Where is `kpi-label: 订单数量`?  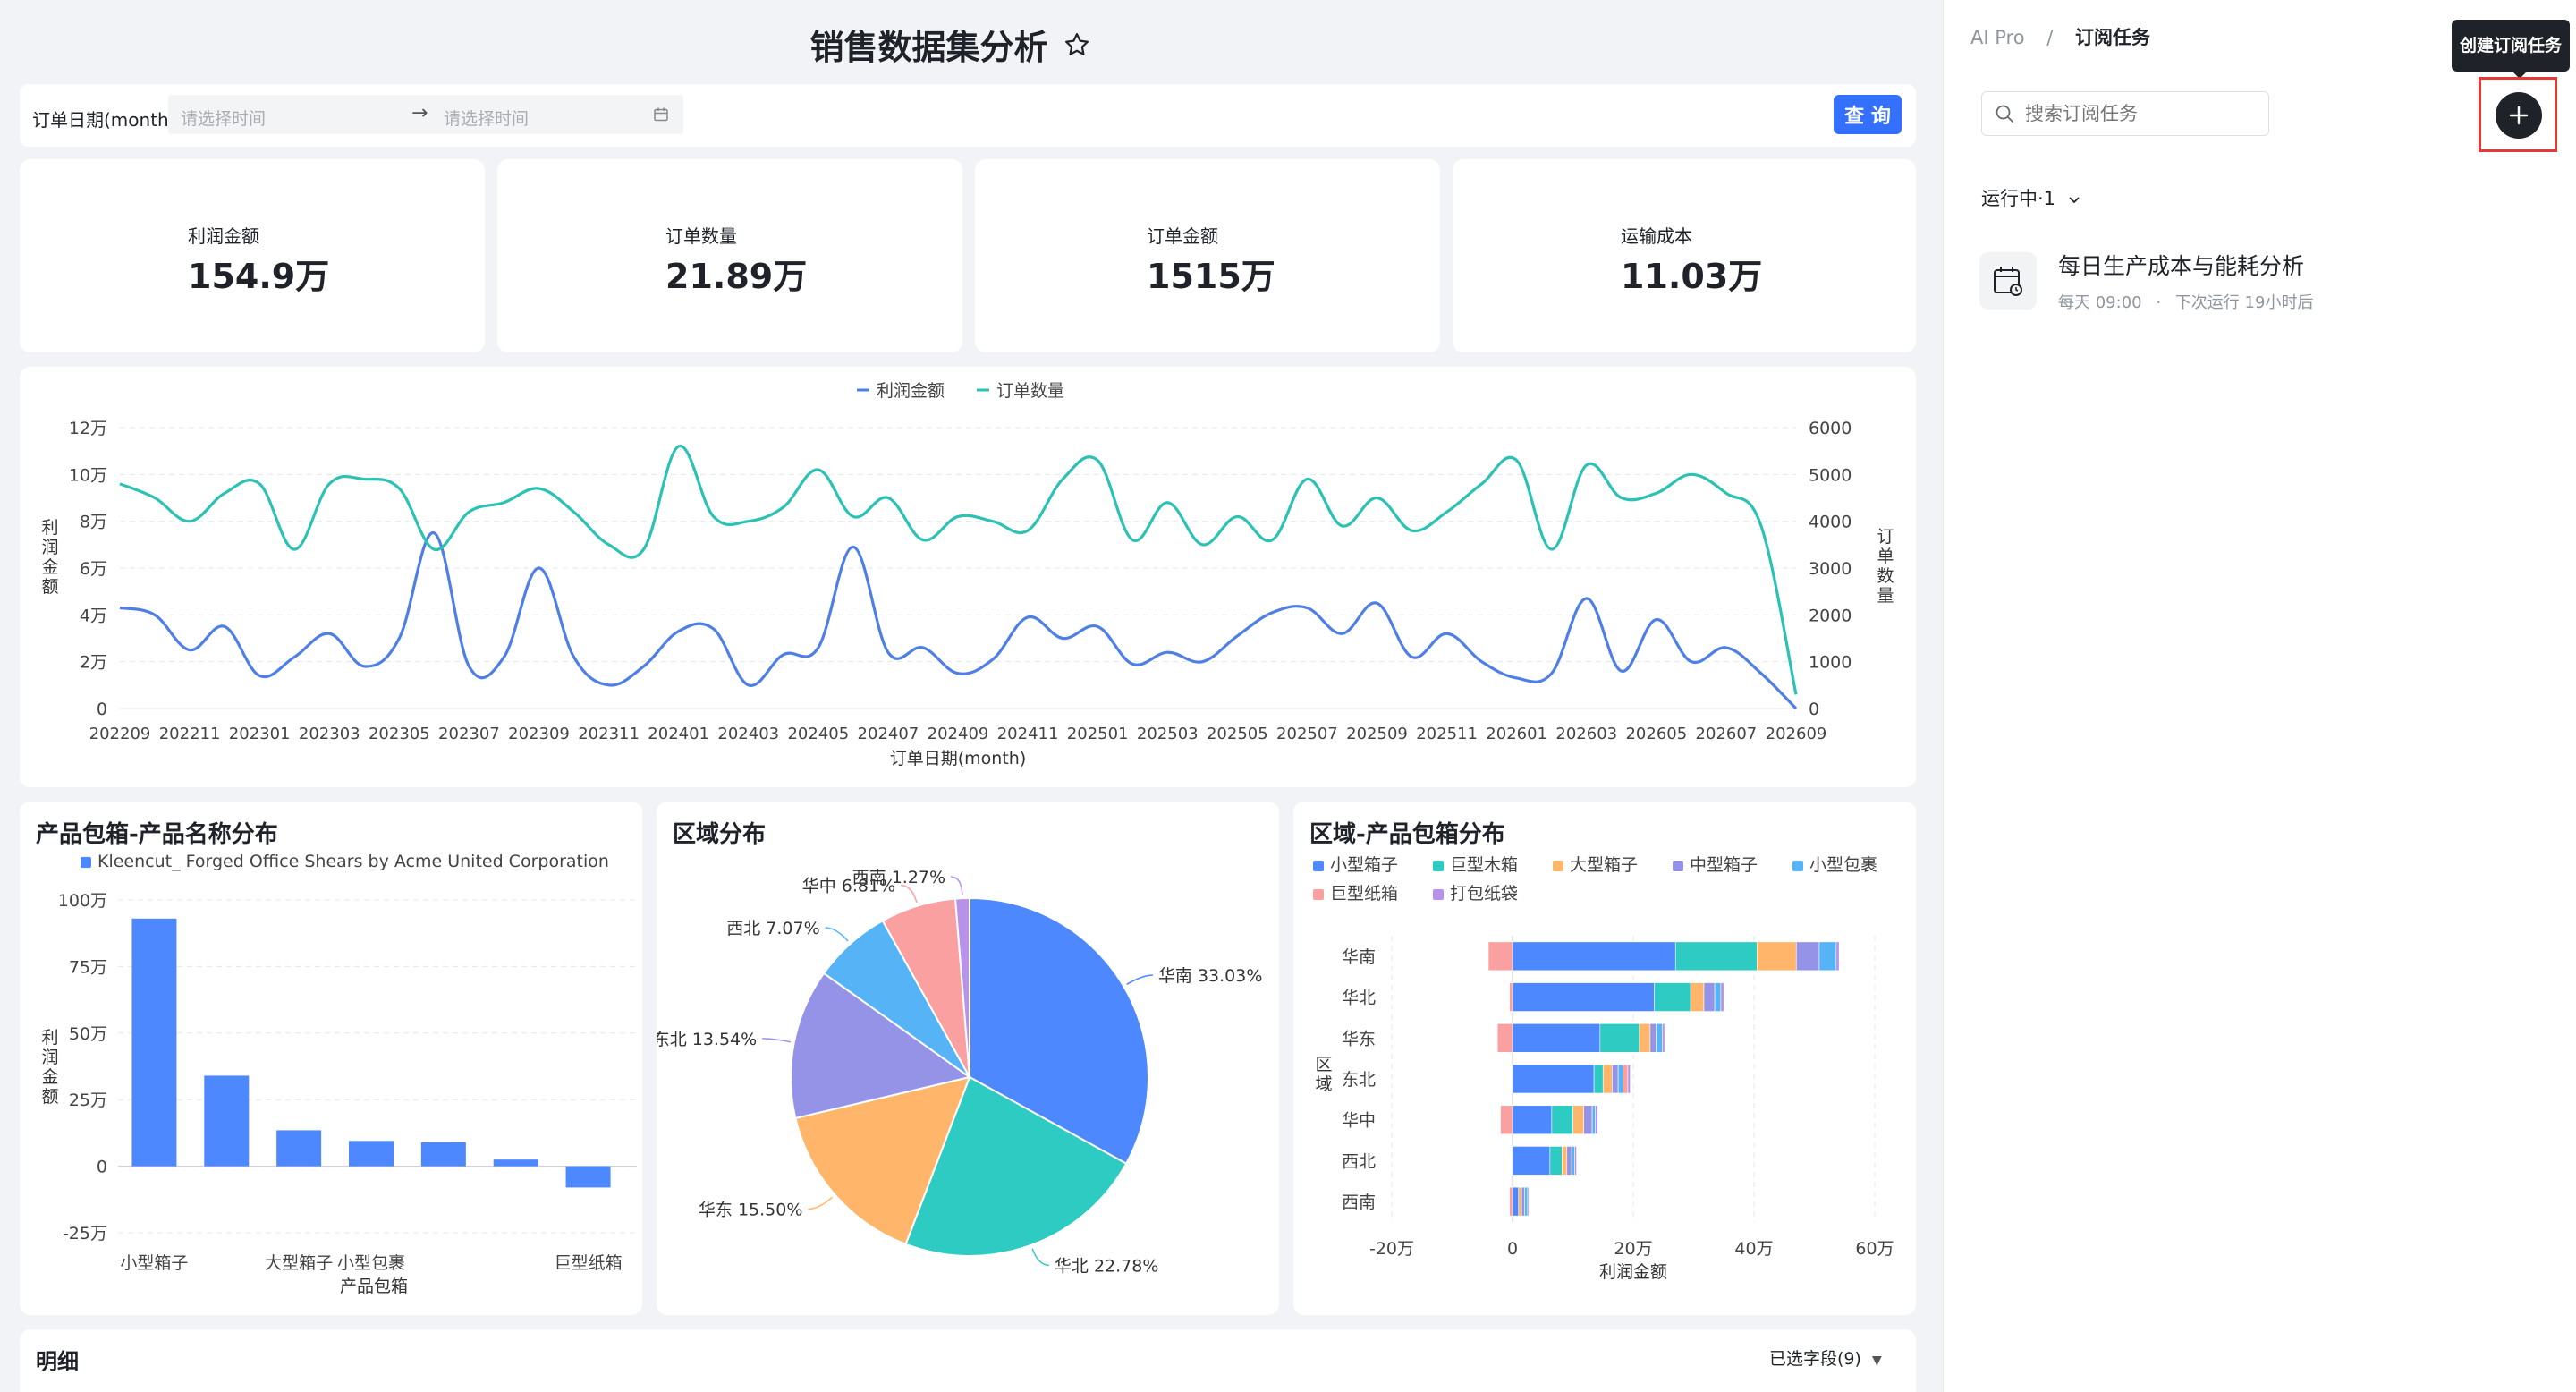 kpi-label: 订单数量 is located at coordinates (701, 236).